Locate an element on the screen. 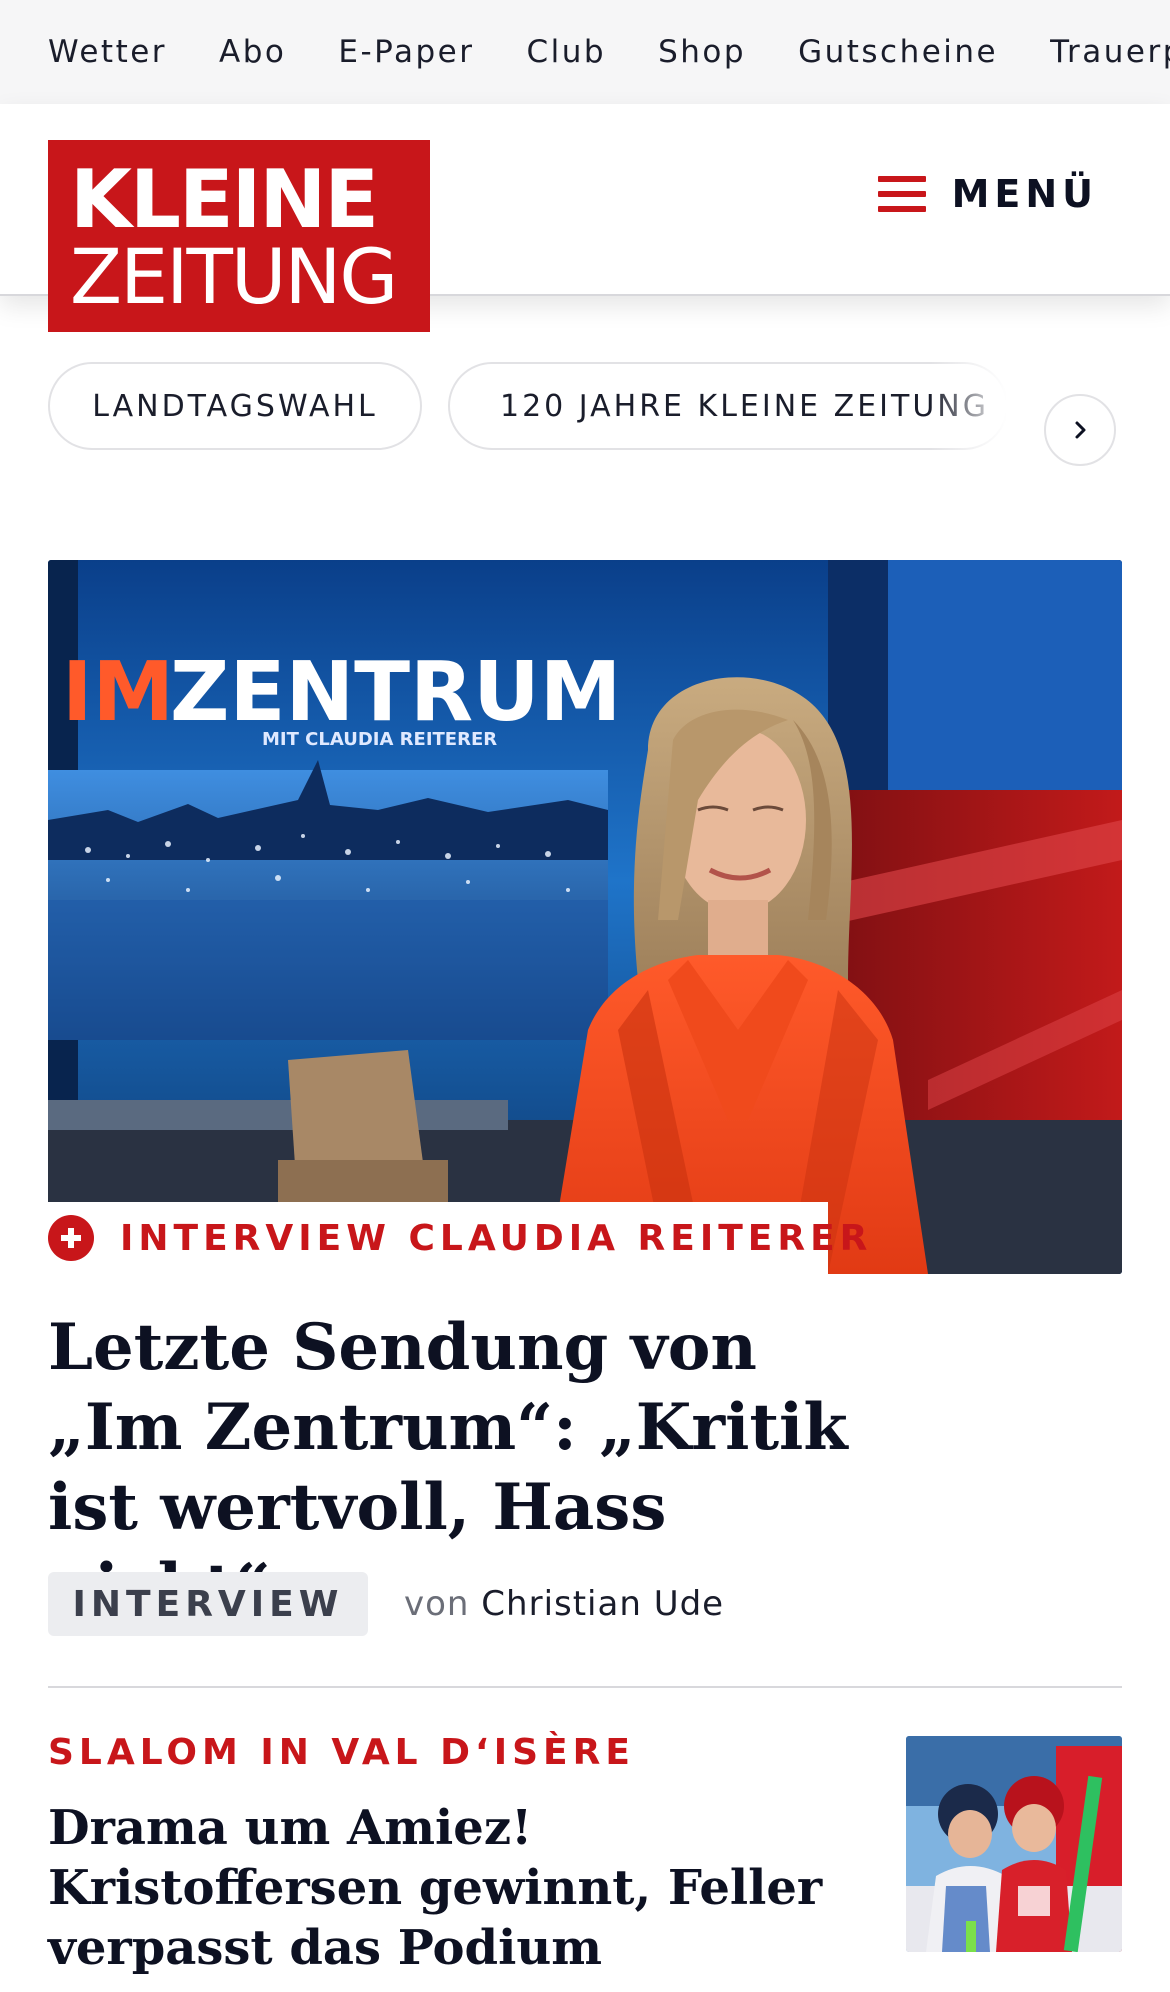 The width and height of the screenshot is (1170, 1992). topic-chips: LANDTAGSWAHL 120 JAHRE KLEINE ZEITUNG is located at coordinates (585, 381).